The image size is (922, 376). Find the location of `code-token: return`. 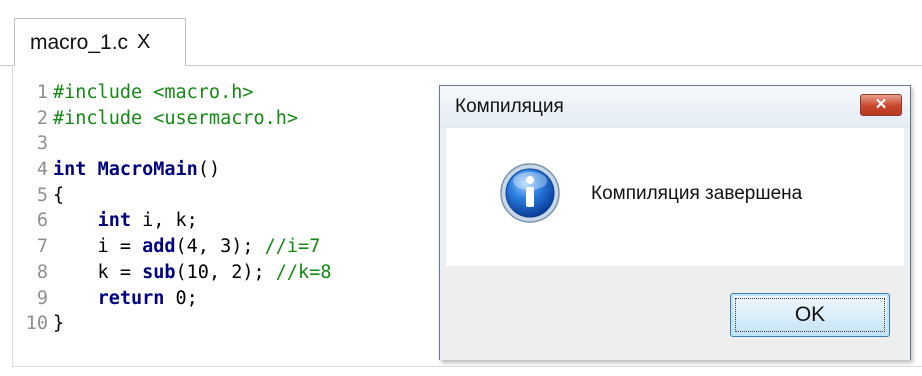

code-token: return is located at coordinates (131, 298).